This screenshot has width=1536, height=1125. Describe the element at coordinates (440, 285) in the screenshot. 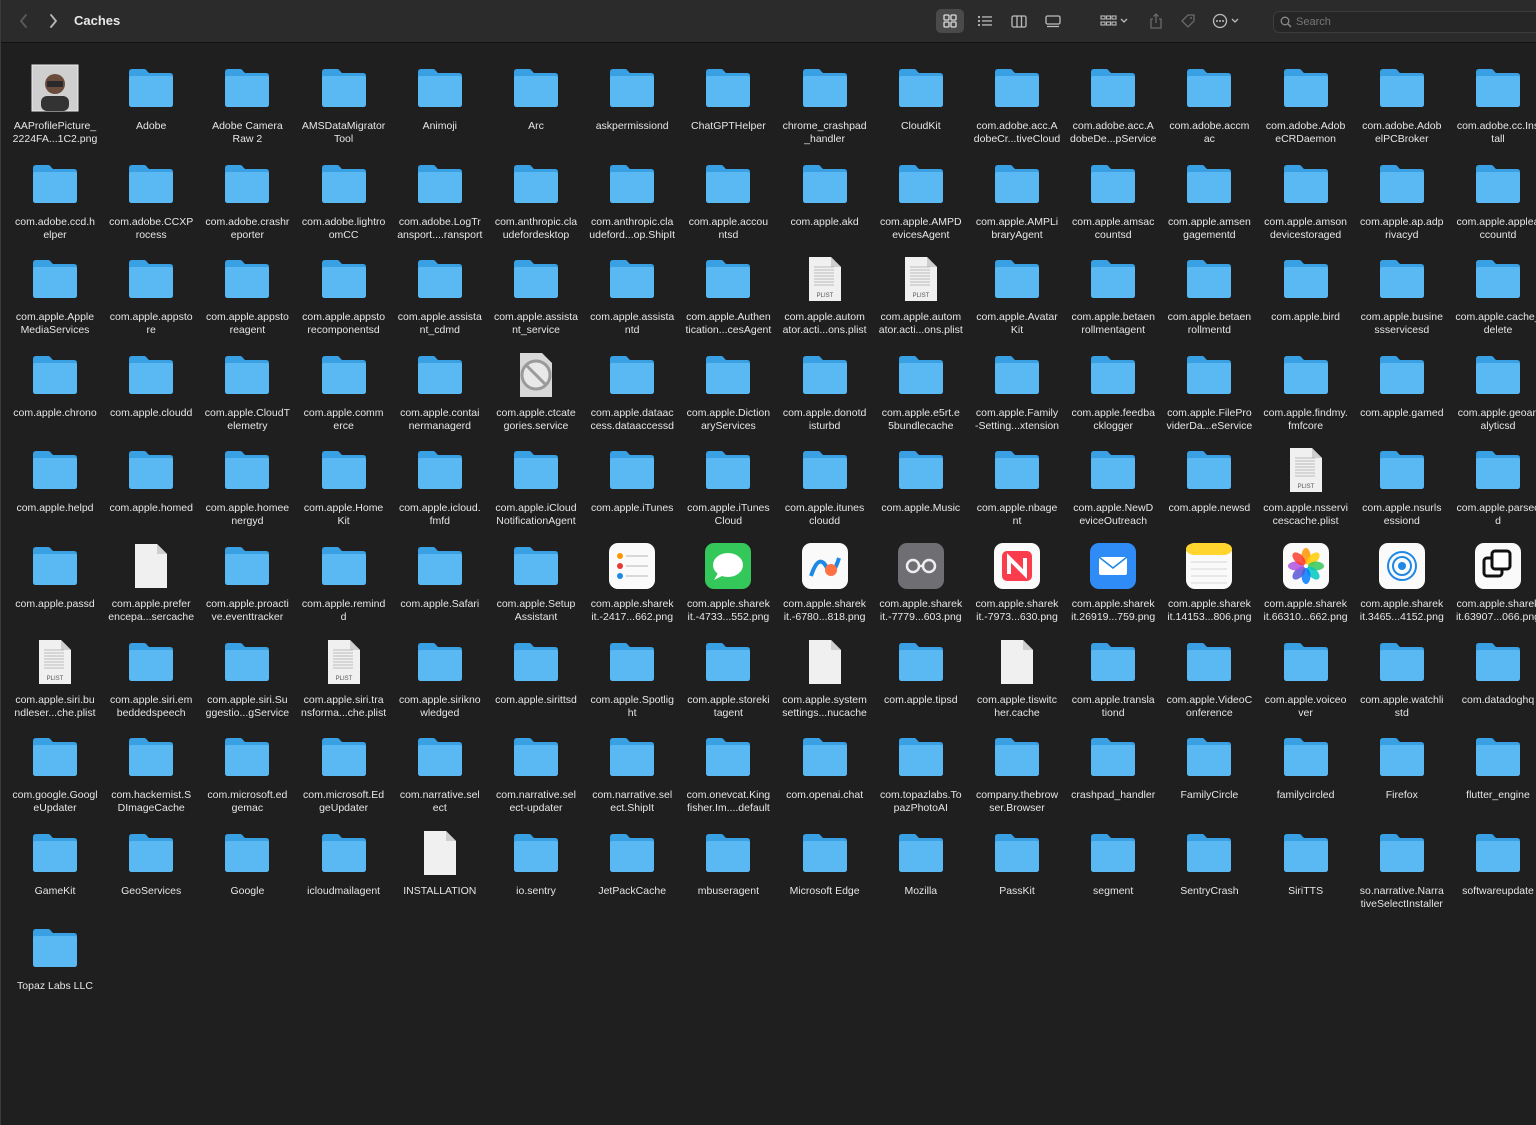

I see `folder-item: com.apple.assista nt_cdmd` at that location.